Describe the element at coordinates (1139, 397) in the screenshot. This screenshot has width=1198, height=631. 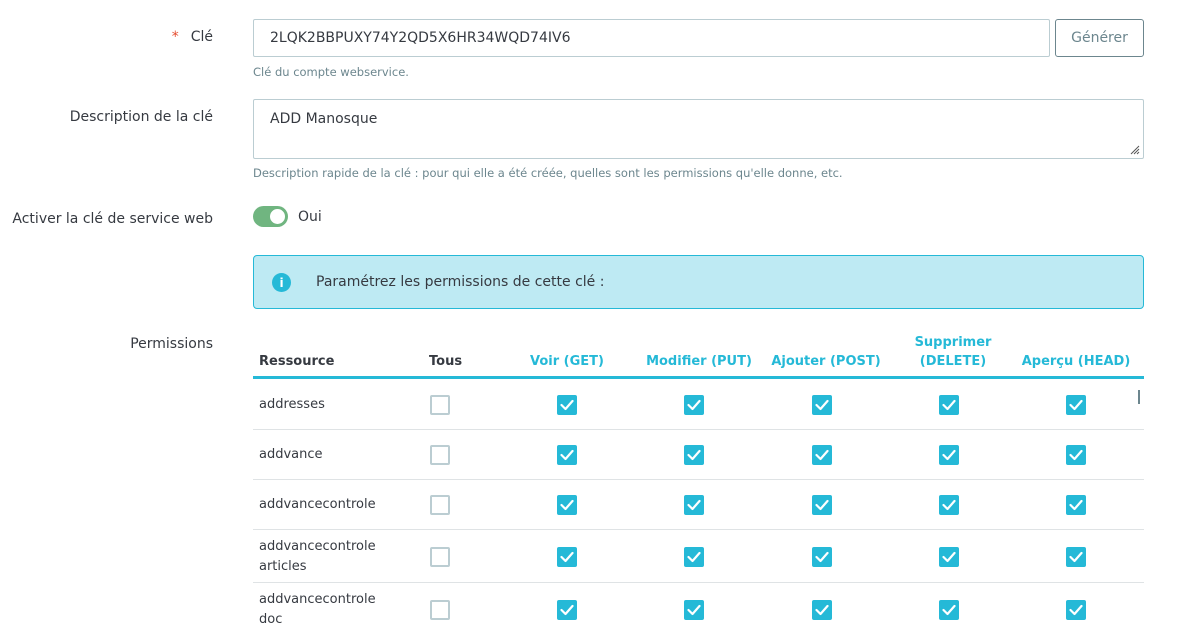
I see `scroll-indicator` at that location.